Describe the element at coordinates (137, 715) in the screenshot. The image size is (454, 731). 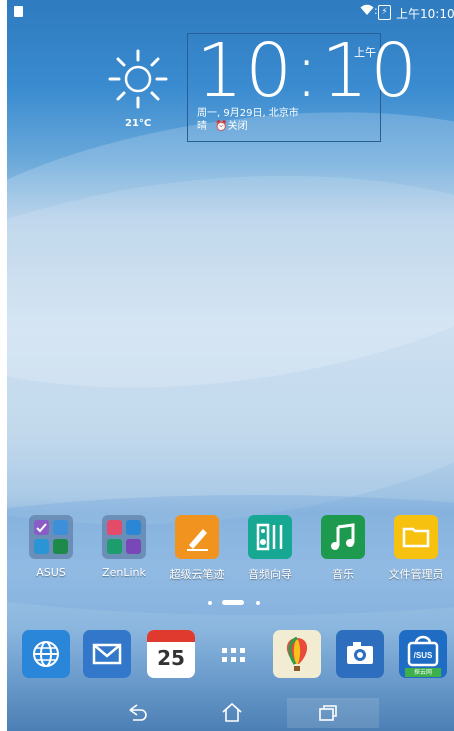
I see `back-icon` at that location.